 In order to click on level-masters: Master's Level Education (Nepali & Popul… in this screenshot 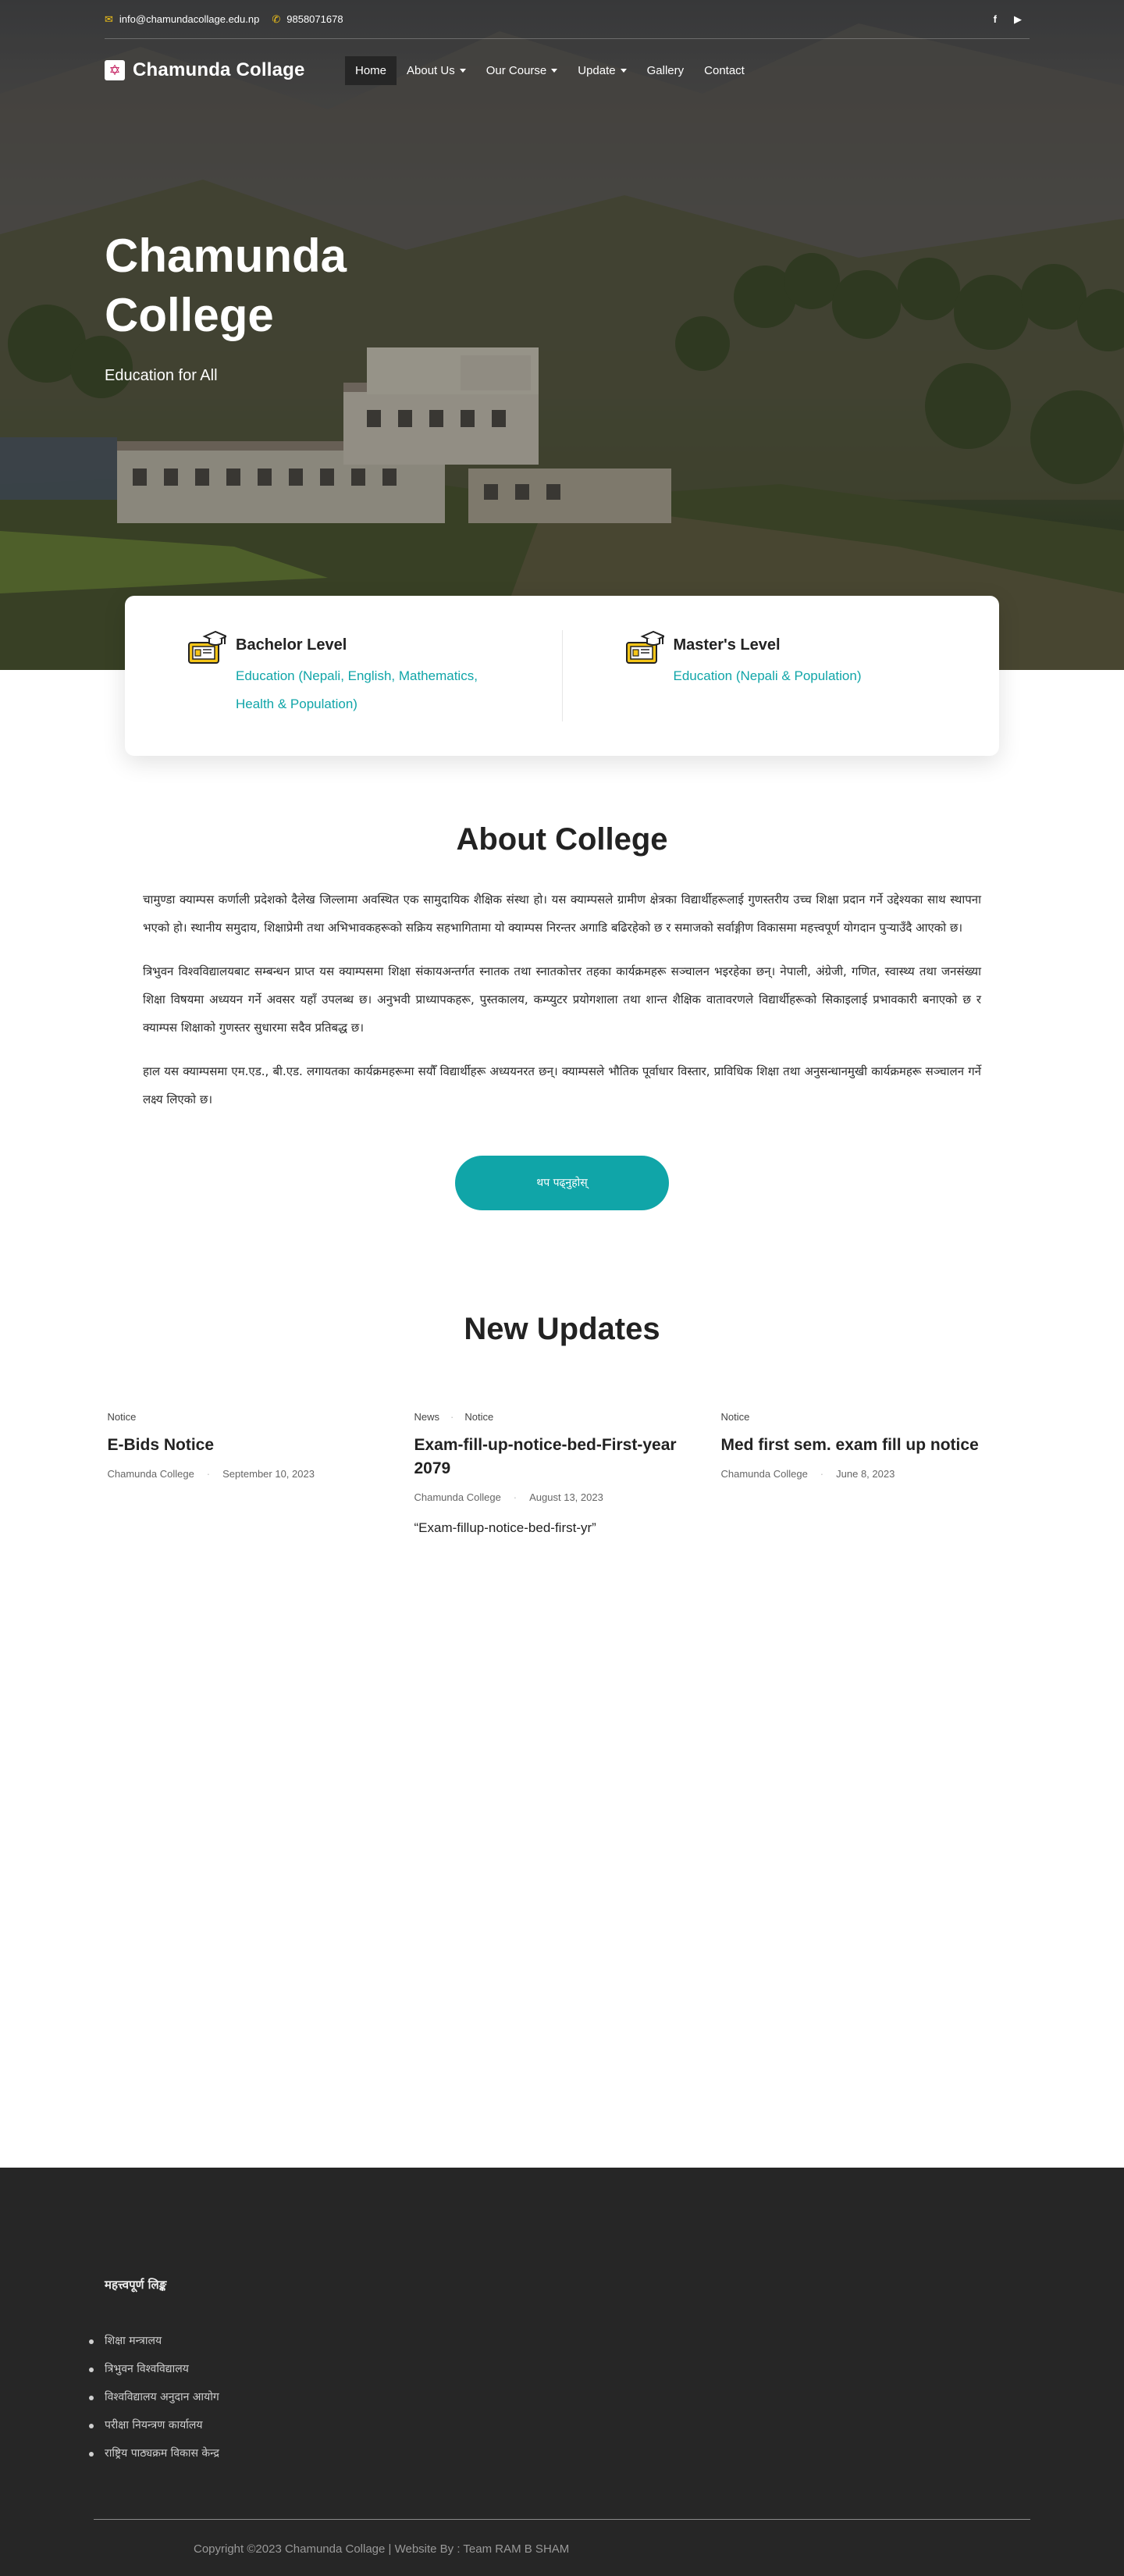, I will do `click(781, 676)`.